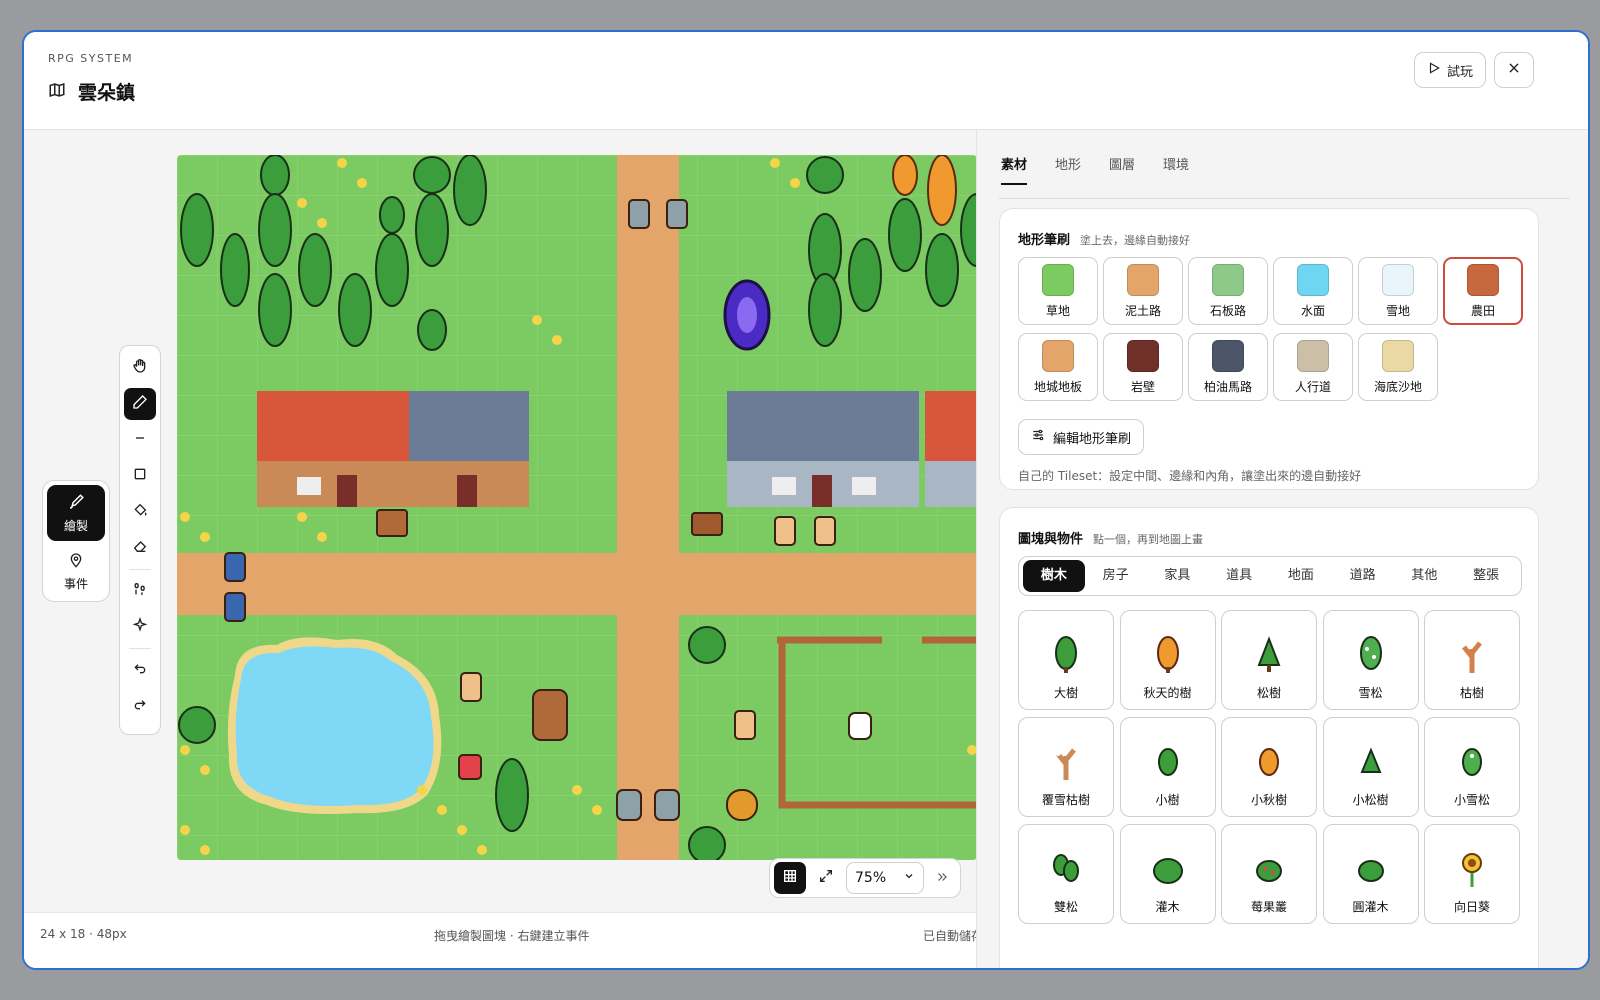  I want to click on terrain-brush-item: 岩壁, so click(1143, 367).